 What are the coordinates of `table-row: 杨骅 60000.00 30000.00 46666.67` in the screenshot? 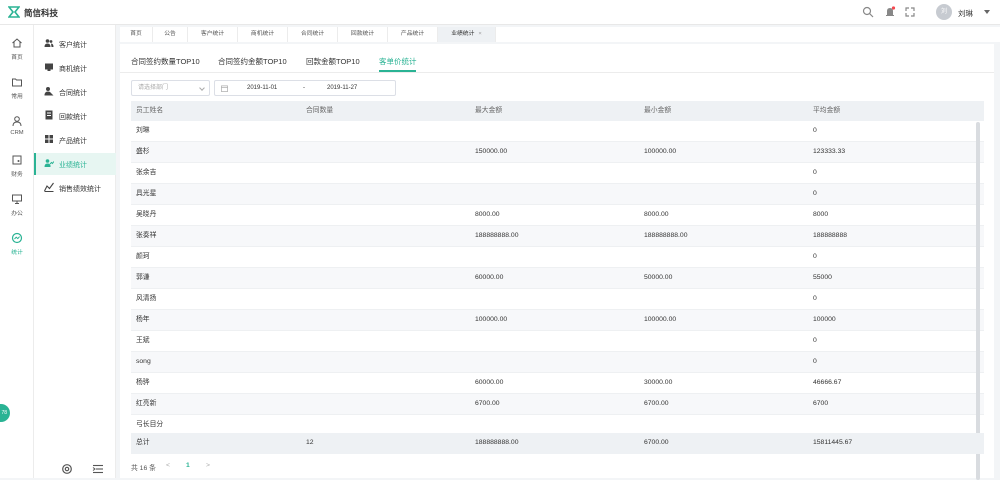 It's located at (557, 383).